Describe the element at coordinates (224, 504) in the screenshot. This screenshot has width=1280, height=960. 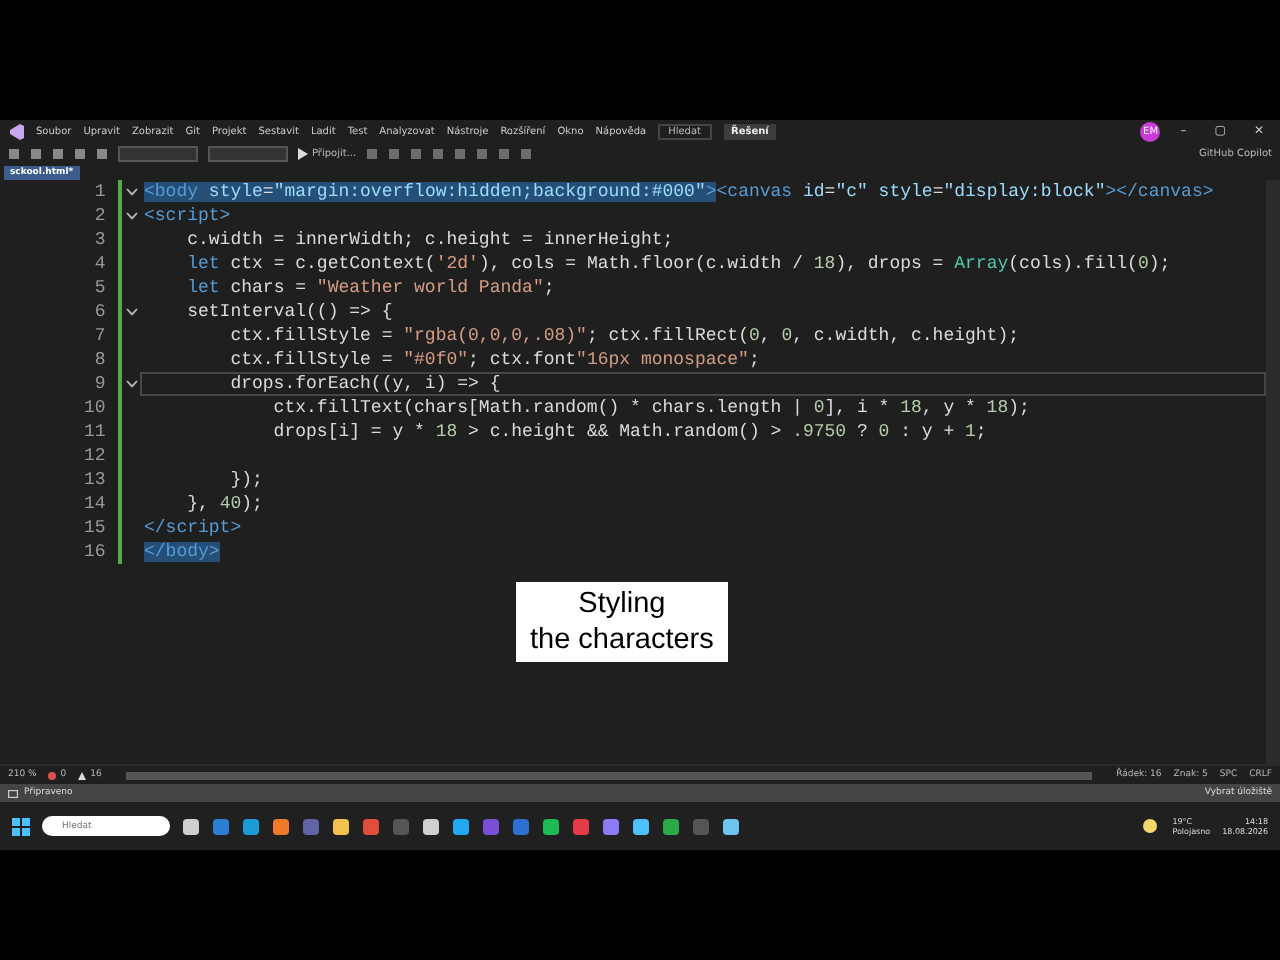
I see `code-line: }, 40);` at that location.